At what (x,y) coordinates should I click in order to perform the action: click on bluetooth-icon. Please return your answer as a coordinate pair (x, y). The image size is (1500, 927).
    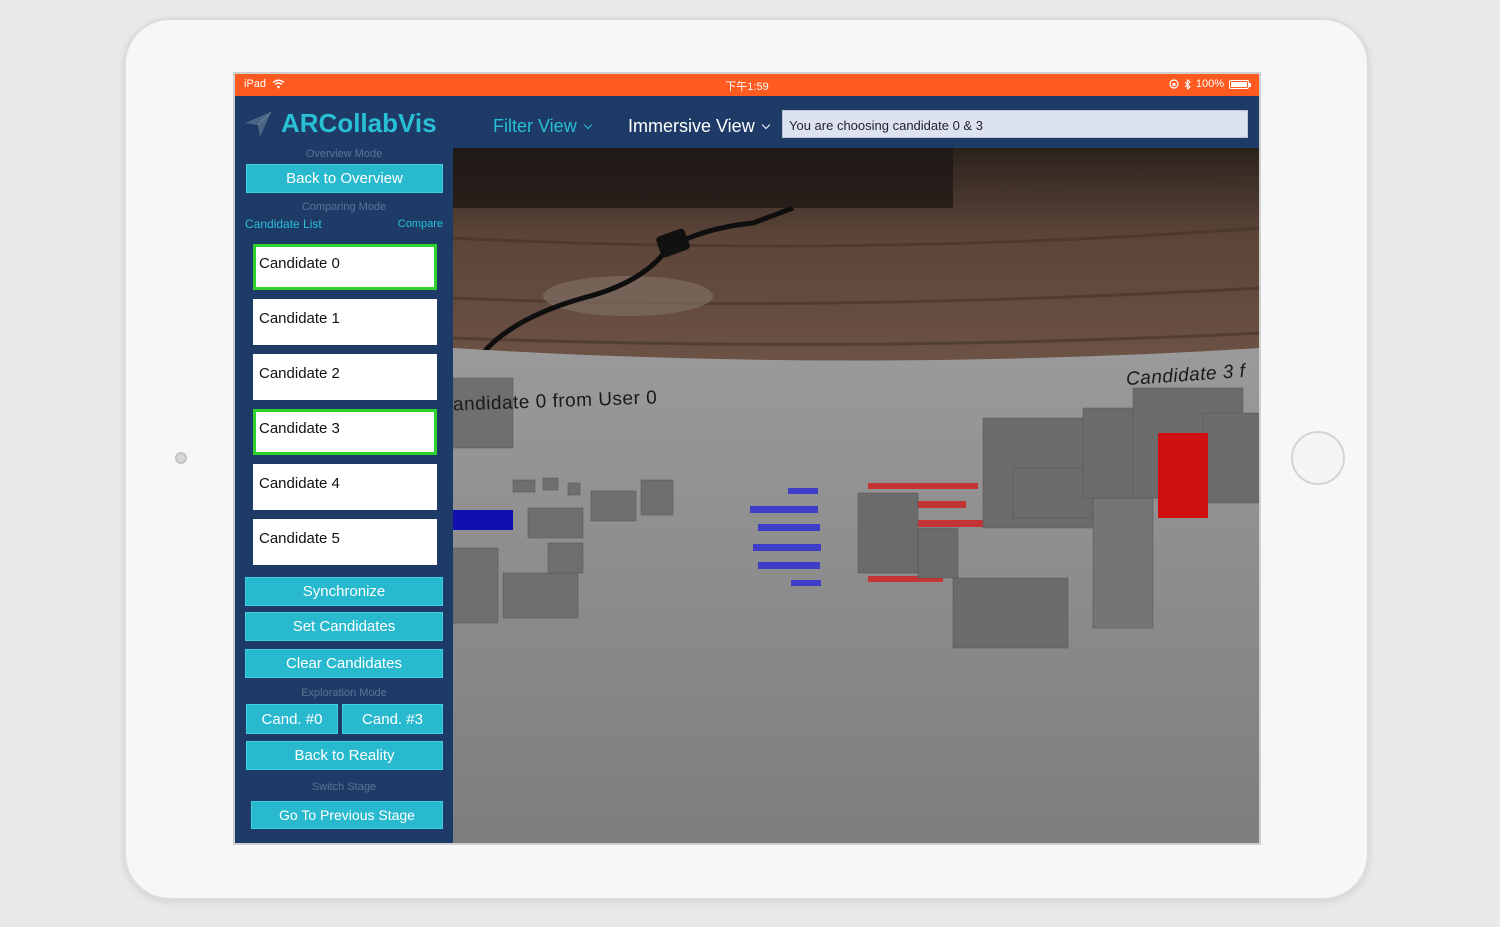
    Looking at the image, I should click on (1187, 84).